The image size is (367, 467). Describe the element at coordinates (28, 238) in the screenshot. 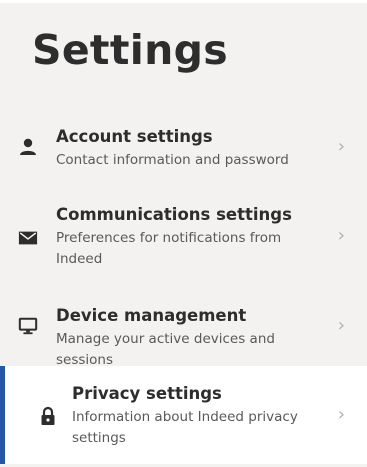

I see `mail-icon` at that location.